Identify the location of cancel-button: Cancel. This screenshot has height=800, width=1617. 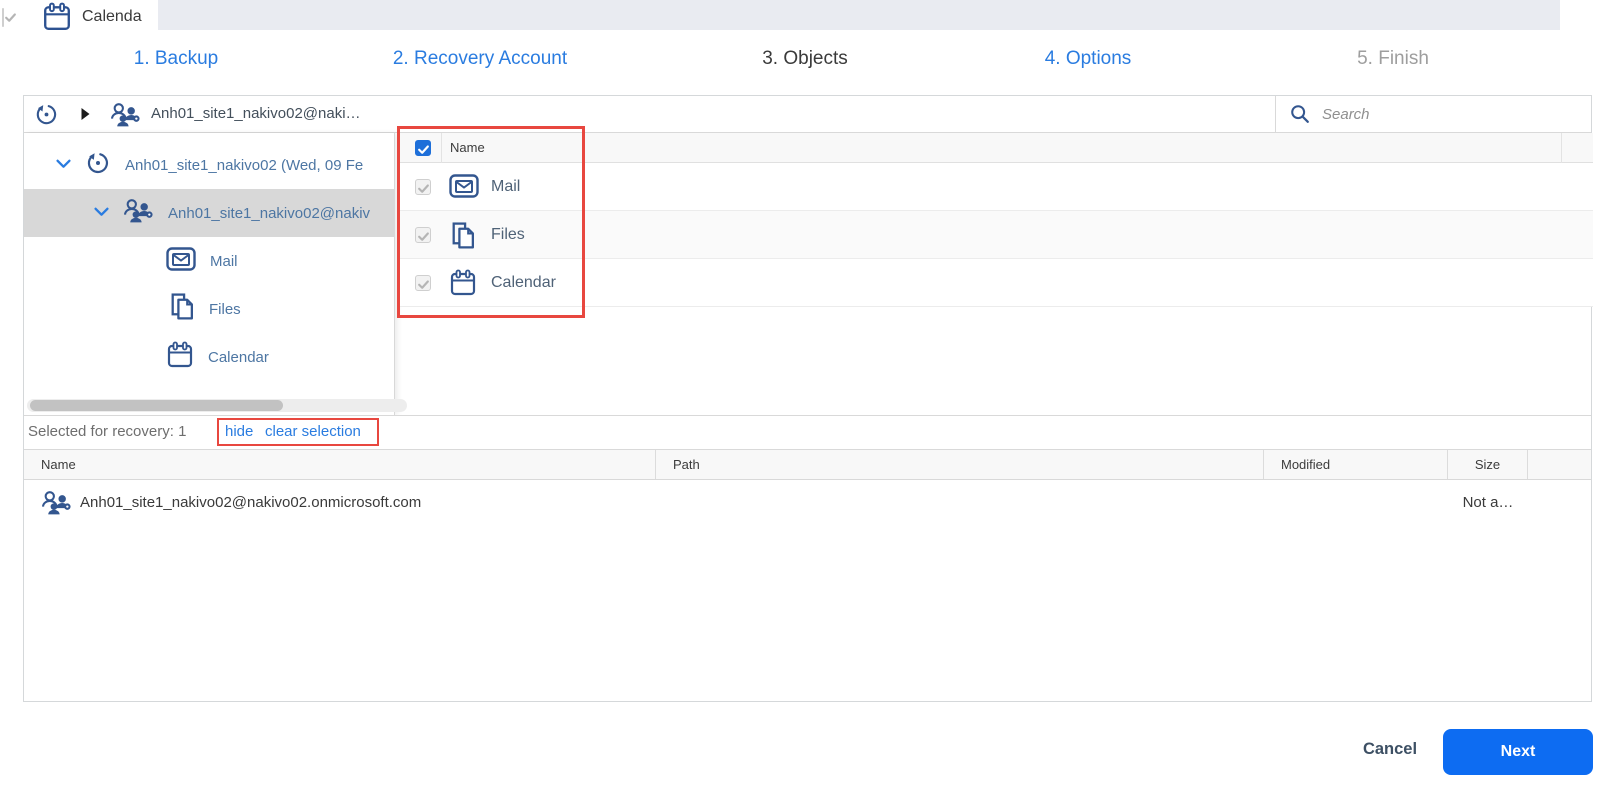
(1390, 749).